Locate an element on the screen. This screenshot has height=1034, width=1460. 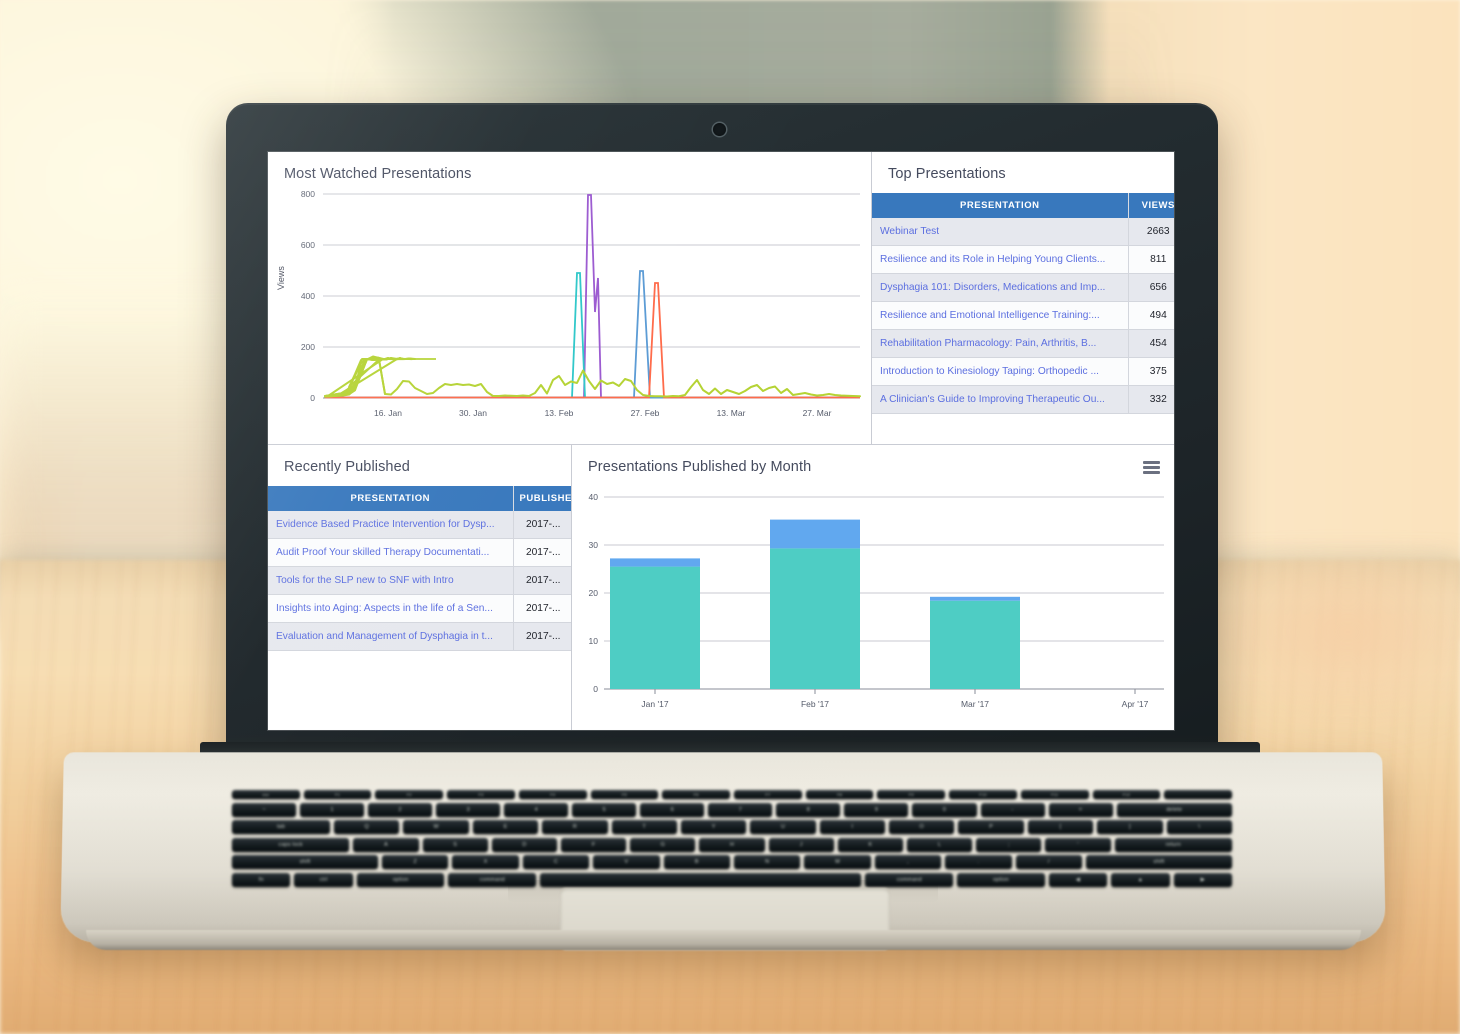
key-bracket-left: [ is located at coordinates (1060, 827).